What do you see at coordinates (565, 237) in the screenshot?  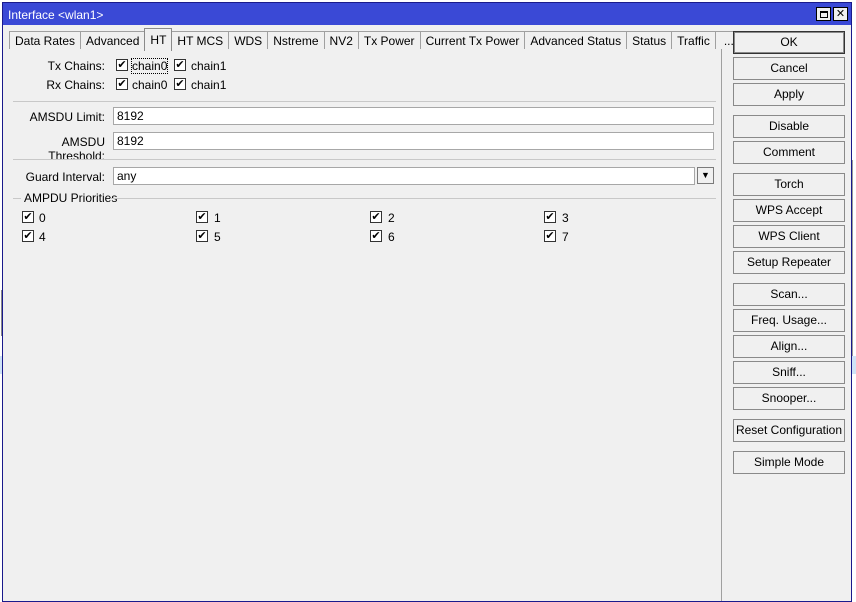 I see `ampdu-priority-7-label: 7` at bounding box center [565, 237].